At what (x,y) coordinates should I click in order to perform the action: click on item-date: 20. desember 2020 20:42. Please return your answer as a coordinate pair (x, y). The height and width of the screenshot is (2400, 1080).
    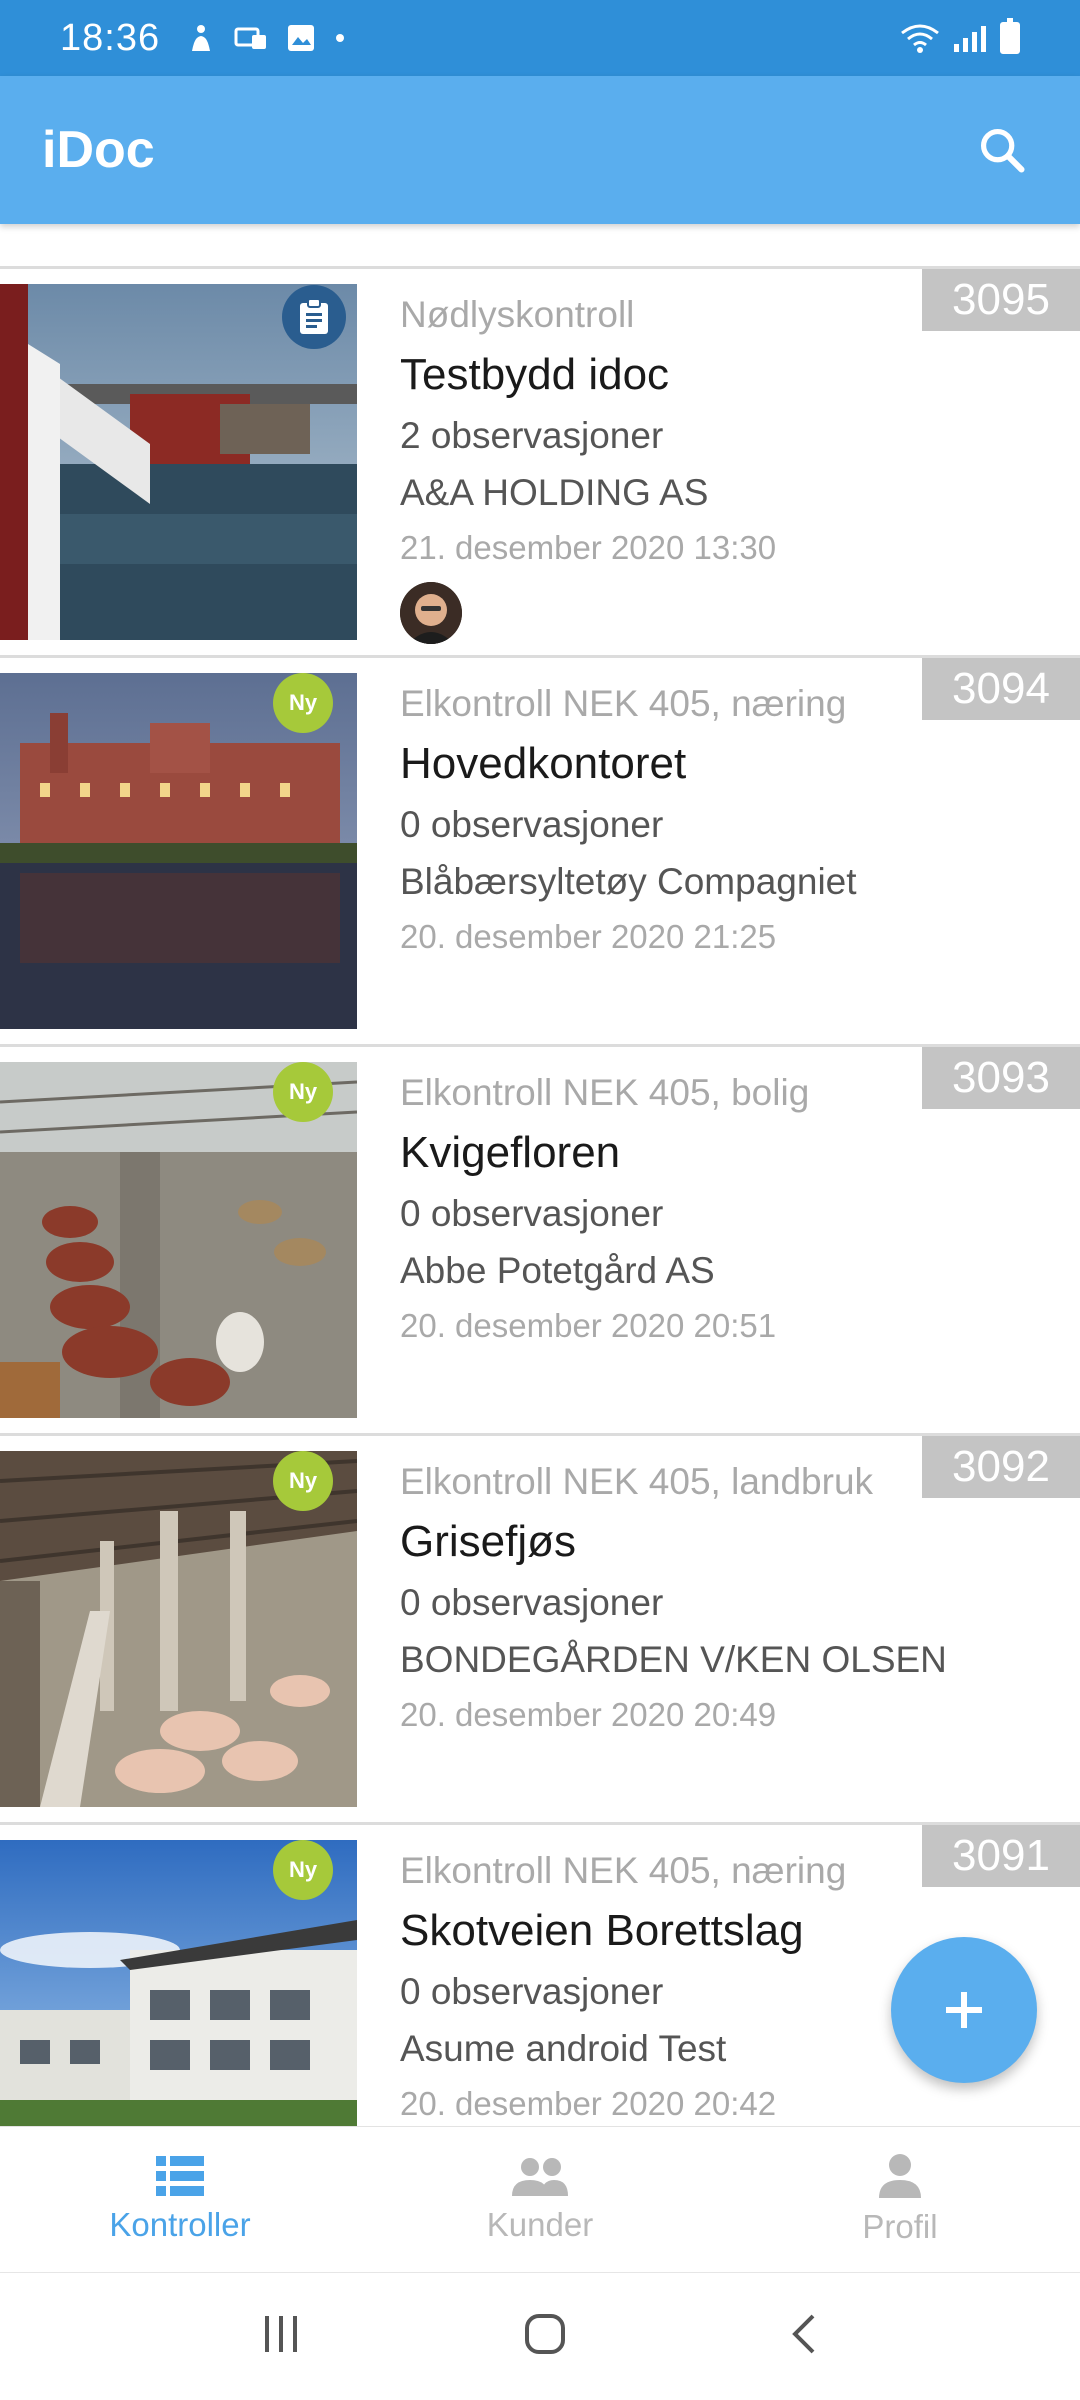
    Looking at the image, I should click on (588, 2103).